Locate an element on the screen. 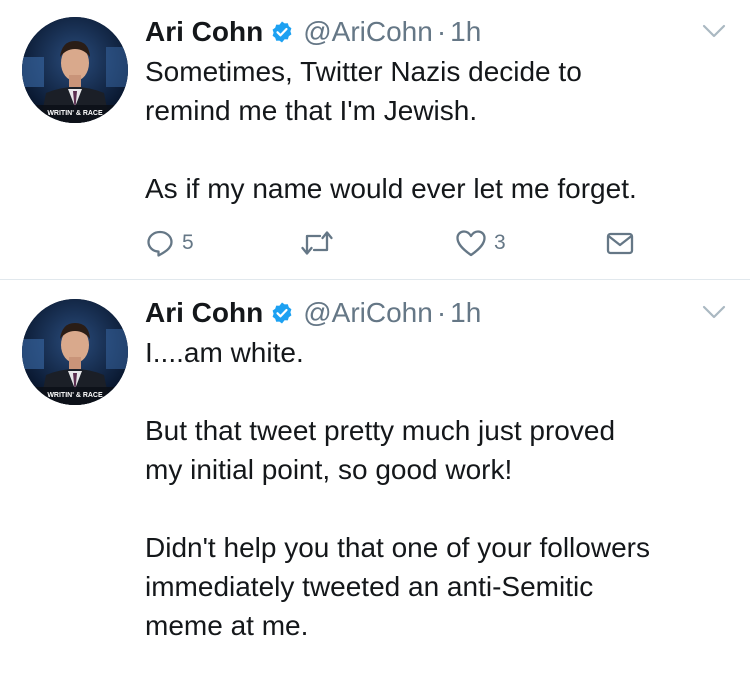  reply-icon is located at coordinates (160, 243).